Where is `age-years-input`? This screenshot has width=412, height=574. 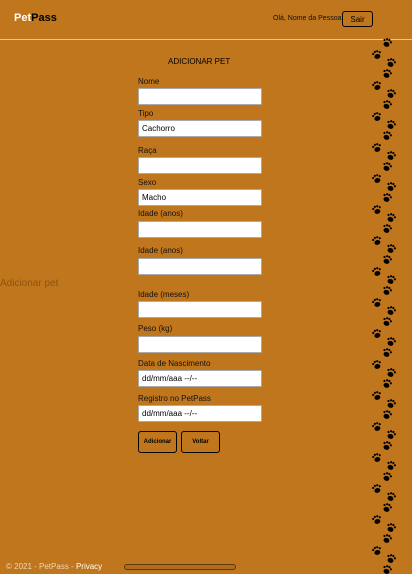 age-years-input is located at coordinates (200, 229).